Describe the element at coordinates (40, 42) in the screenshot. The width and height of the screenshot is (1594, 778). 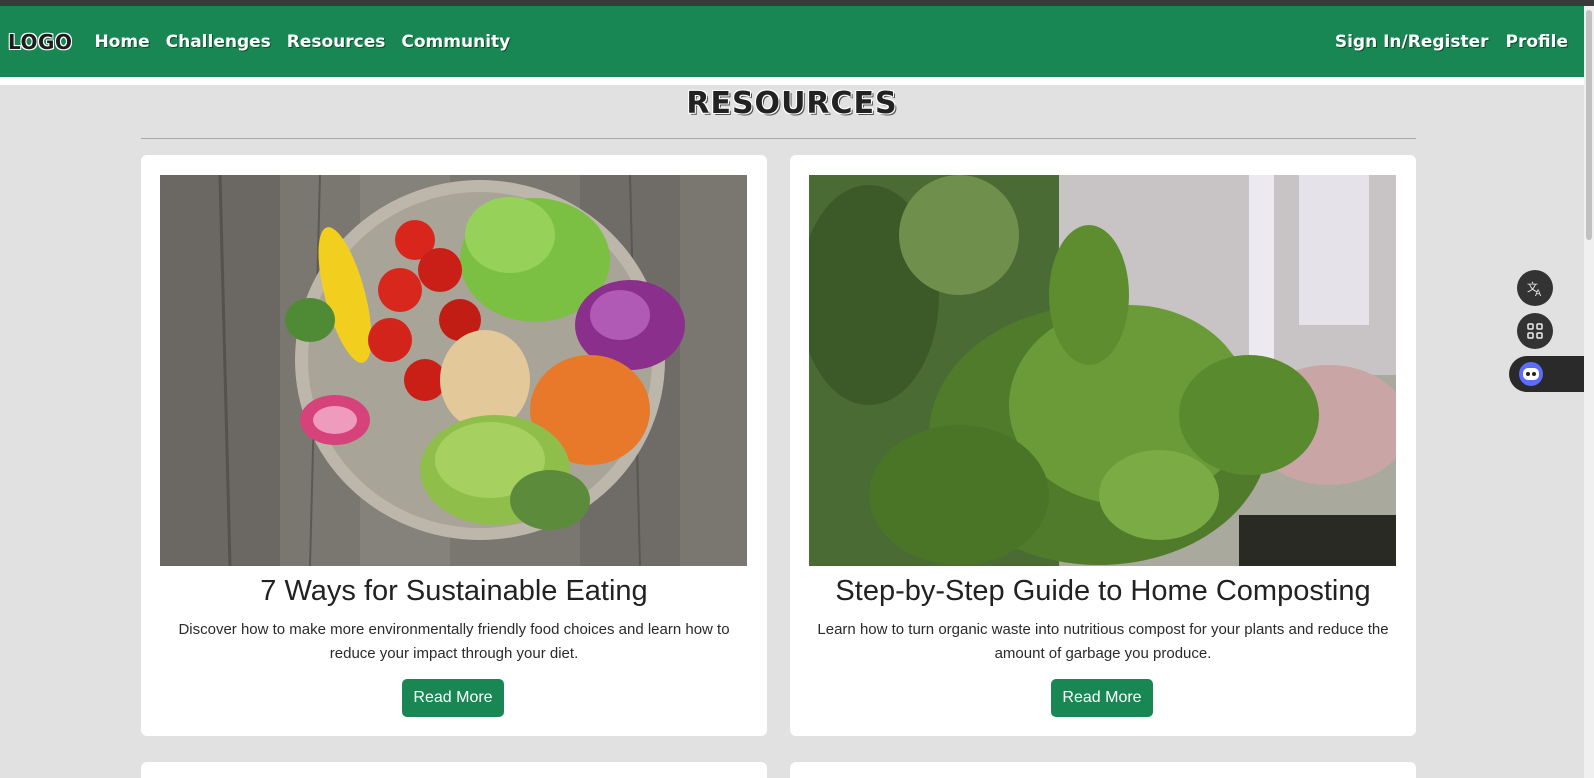
I see `logo: LOGO` at that location.